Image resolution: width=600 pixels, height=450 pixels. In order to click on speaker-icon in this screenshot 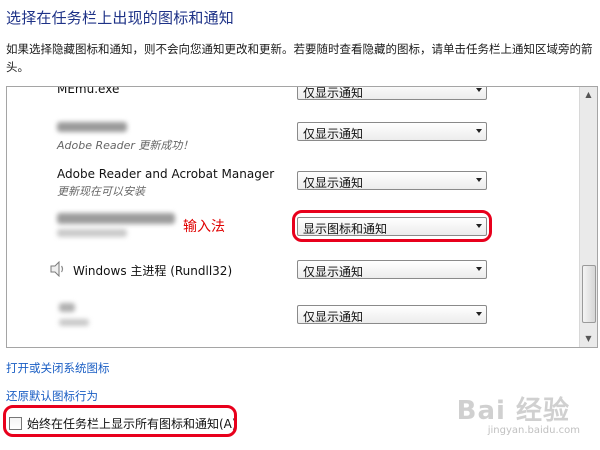, I will do `click(57, 269)`.